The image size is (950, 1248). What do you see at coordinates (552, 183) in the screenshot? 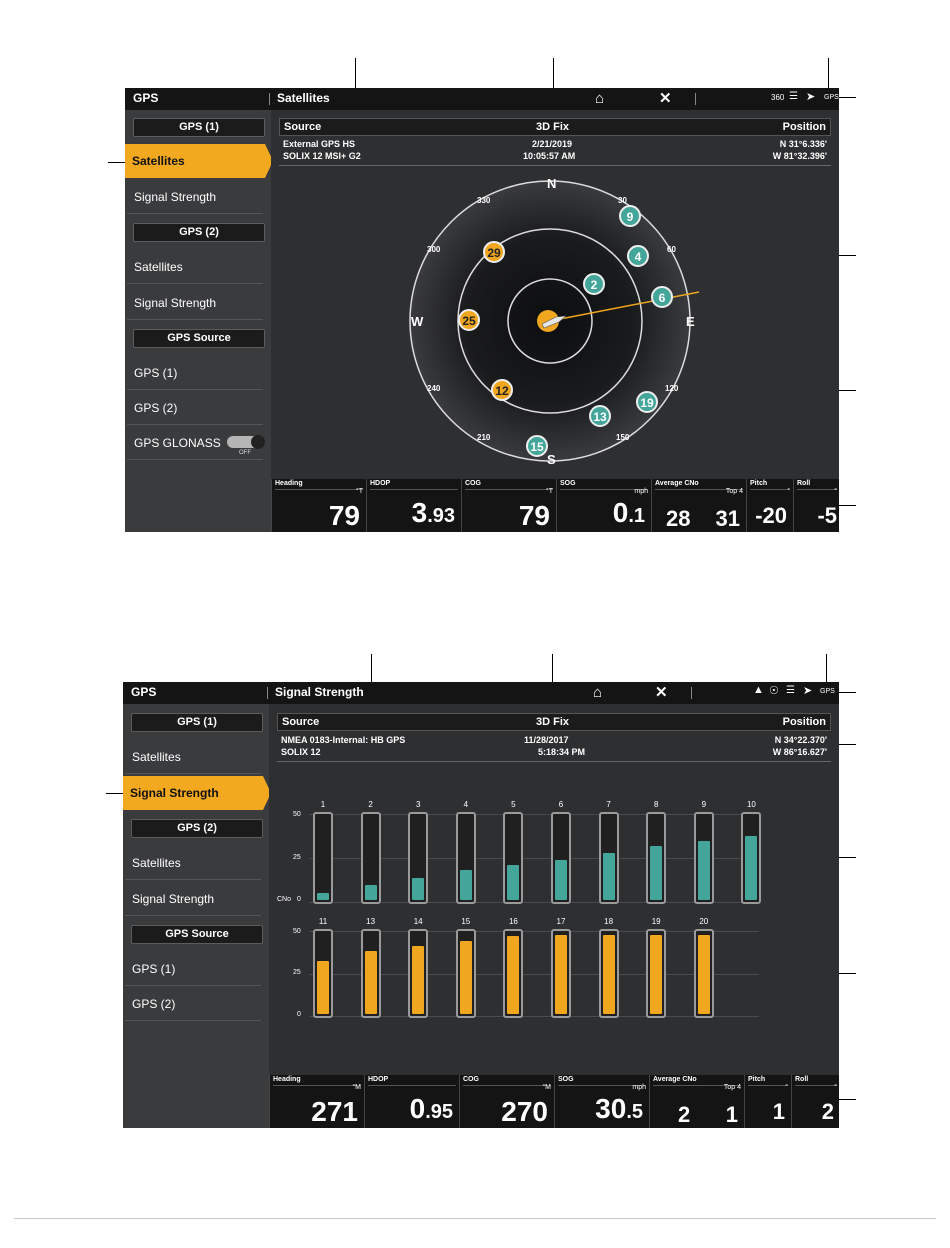
I see `compass-north: N` at bounding box center [552, 183].